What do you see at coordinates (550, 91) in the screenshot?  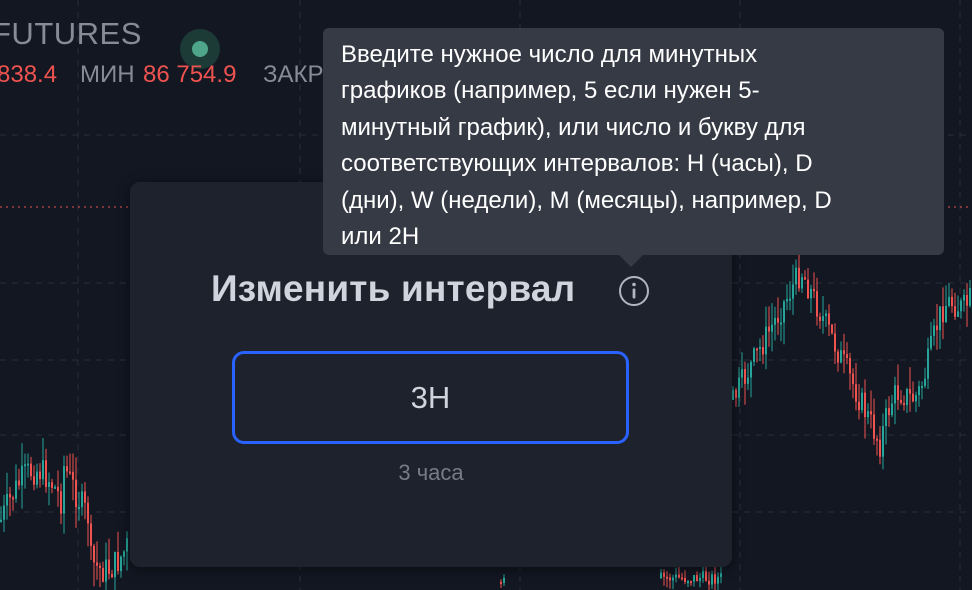 I see `tooltip-line: графиков (например, 5 если нужен 5-` at bounding box center [550, 91].